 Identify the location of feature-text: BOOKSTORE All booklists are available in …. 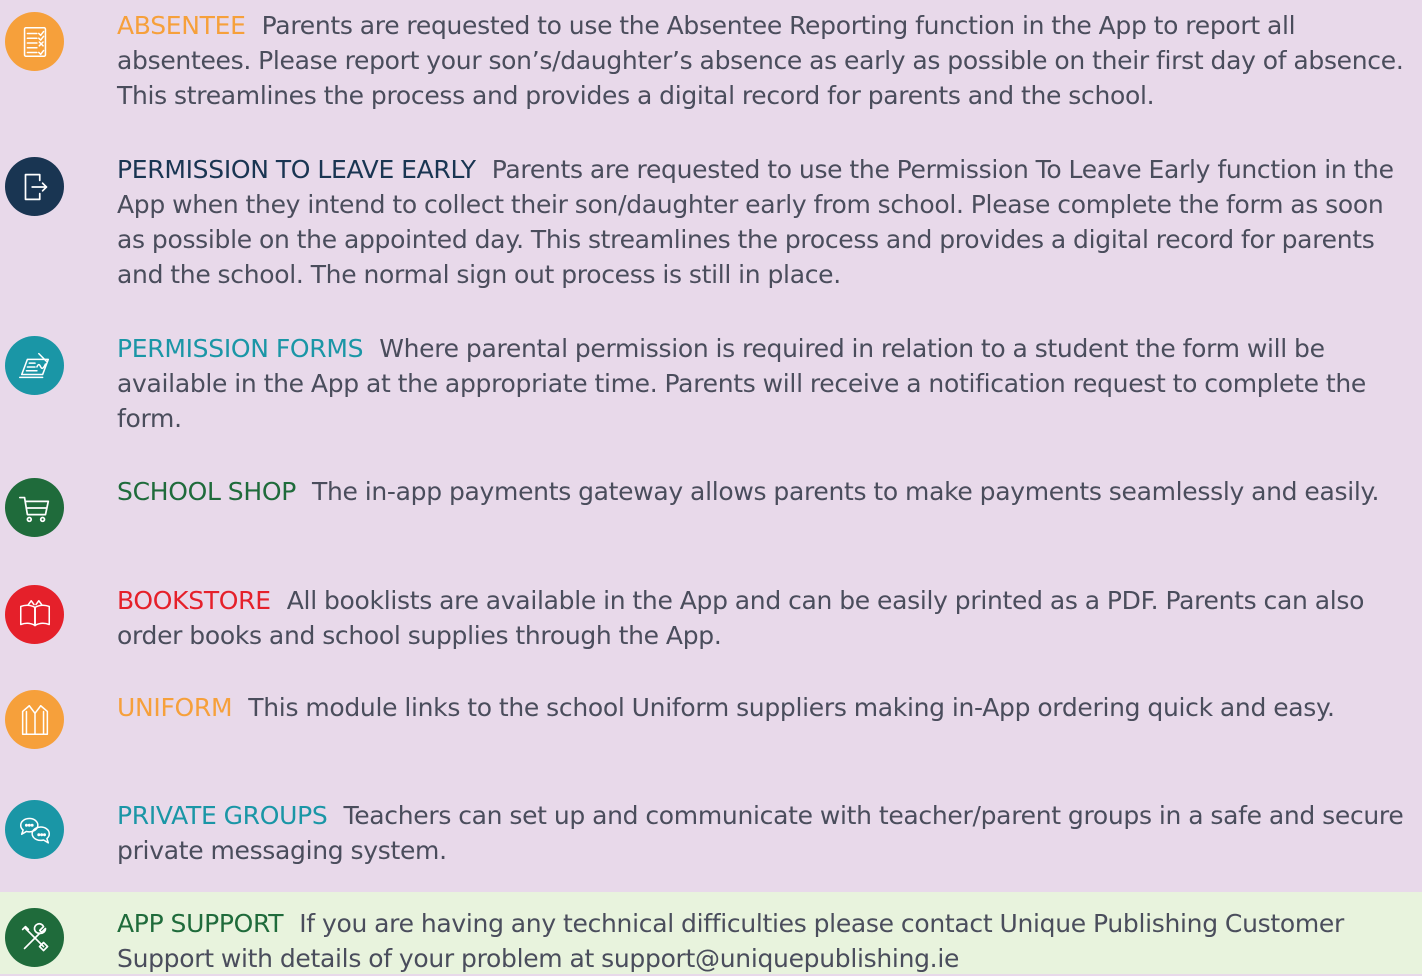
(767, 618).